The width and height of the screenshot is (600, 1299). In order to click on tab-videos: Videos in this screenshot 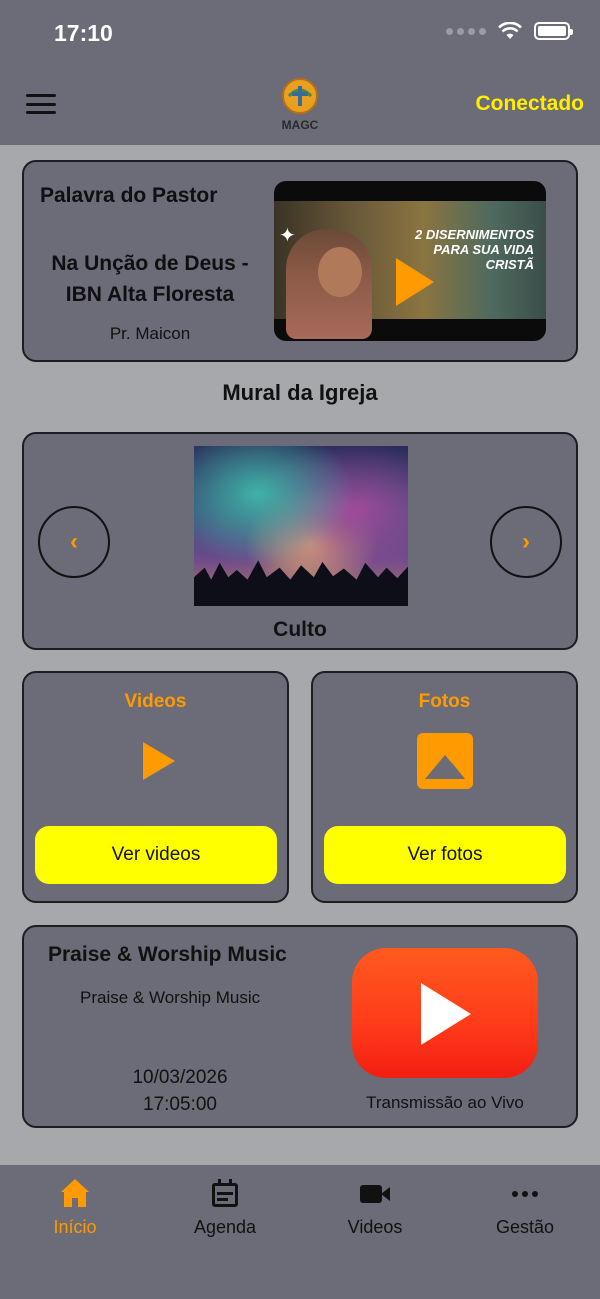, I will do `click(375, 1210)`.